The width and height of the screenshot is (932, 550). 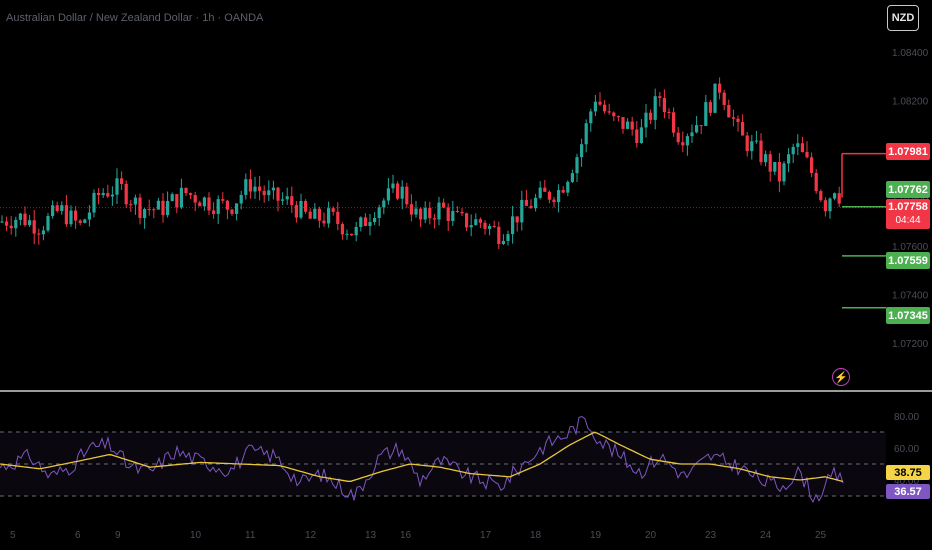 What do you see at coordinates (841, 377) in the screenshot?
I see `lightning-icon: ⚡` at bounding box center [841, 377].